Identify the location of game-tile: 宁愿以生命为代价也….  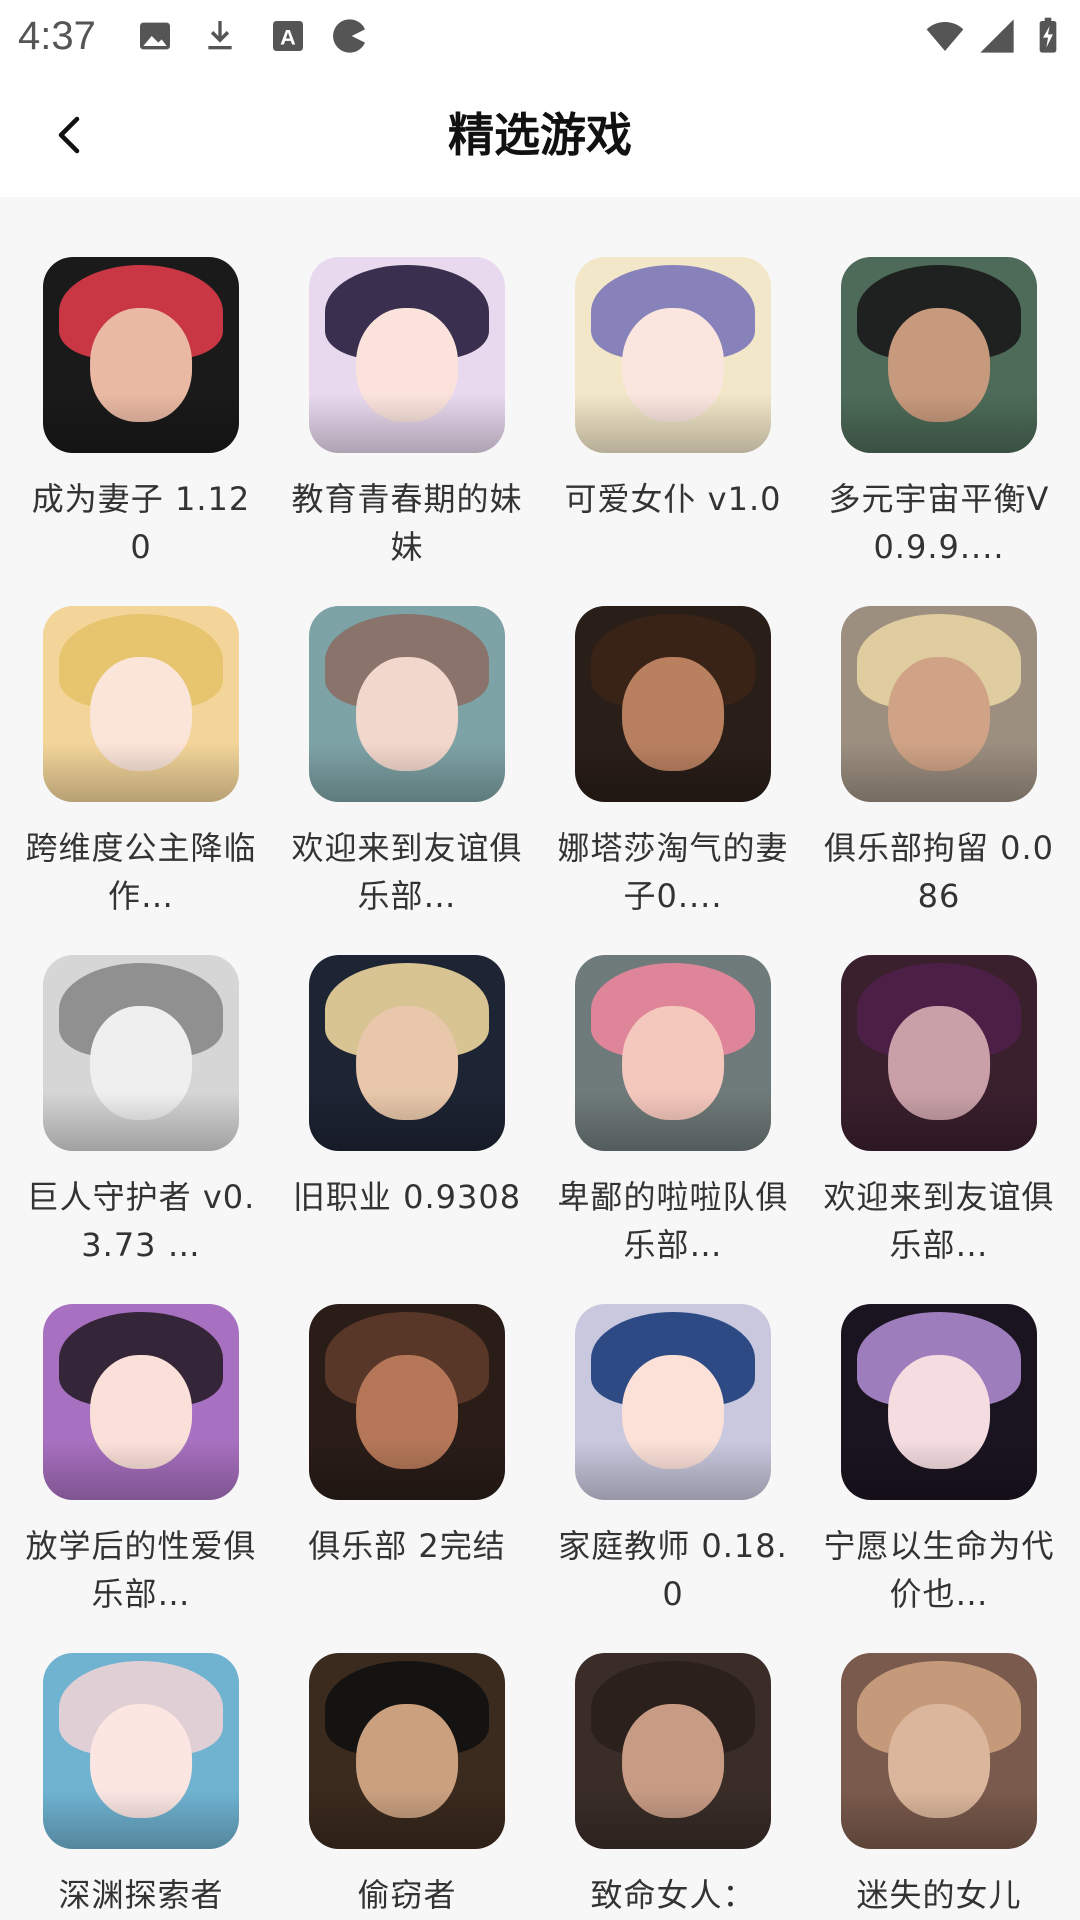
(939, 1461).